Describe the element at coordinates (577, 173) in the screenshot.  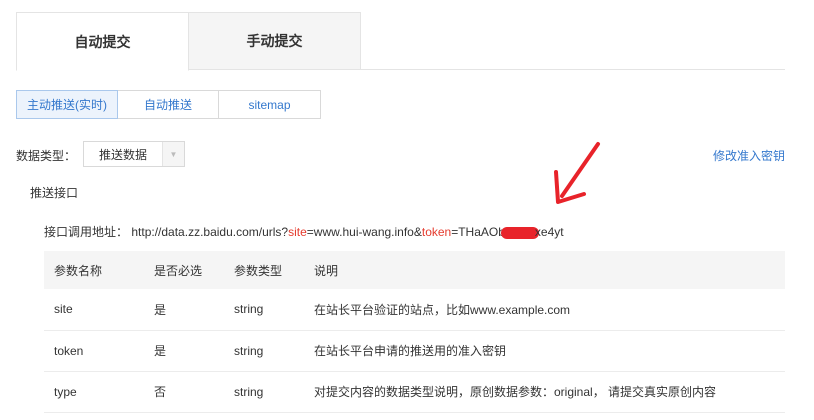
I see `red-arrow-annotation` at that location.